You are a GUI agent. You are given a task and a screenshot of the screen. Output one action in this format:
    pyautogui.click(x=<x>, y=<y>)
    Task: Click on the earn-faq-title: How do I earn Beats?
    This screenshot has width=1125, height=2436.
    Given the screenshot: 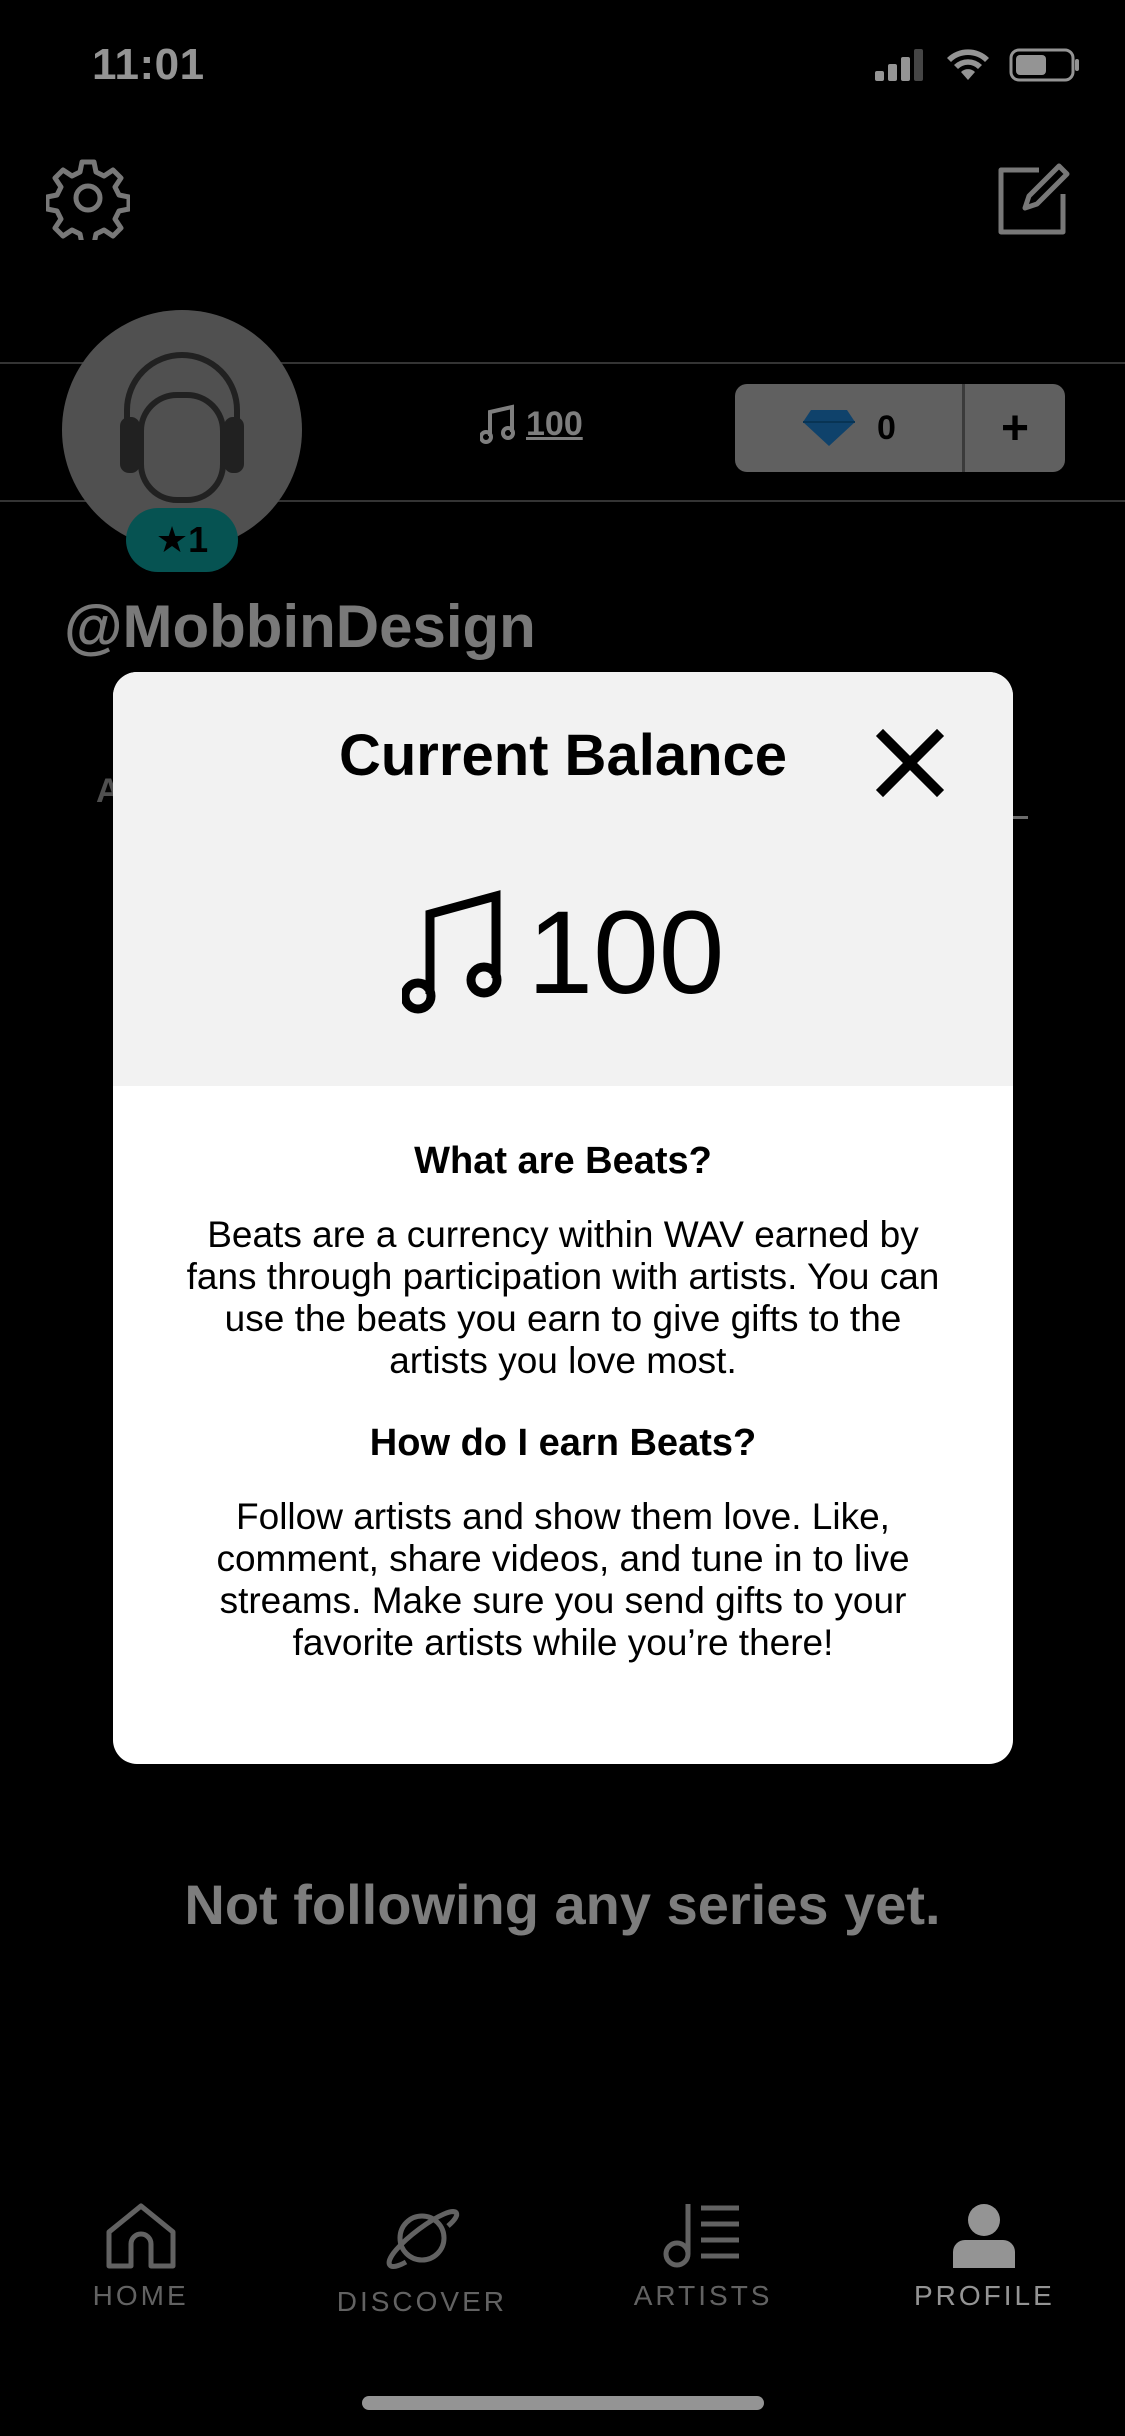 What is the action you would take?
    pyautogui.click(x=563, y=1443)
    